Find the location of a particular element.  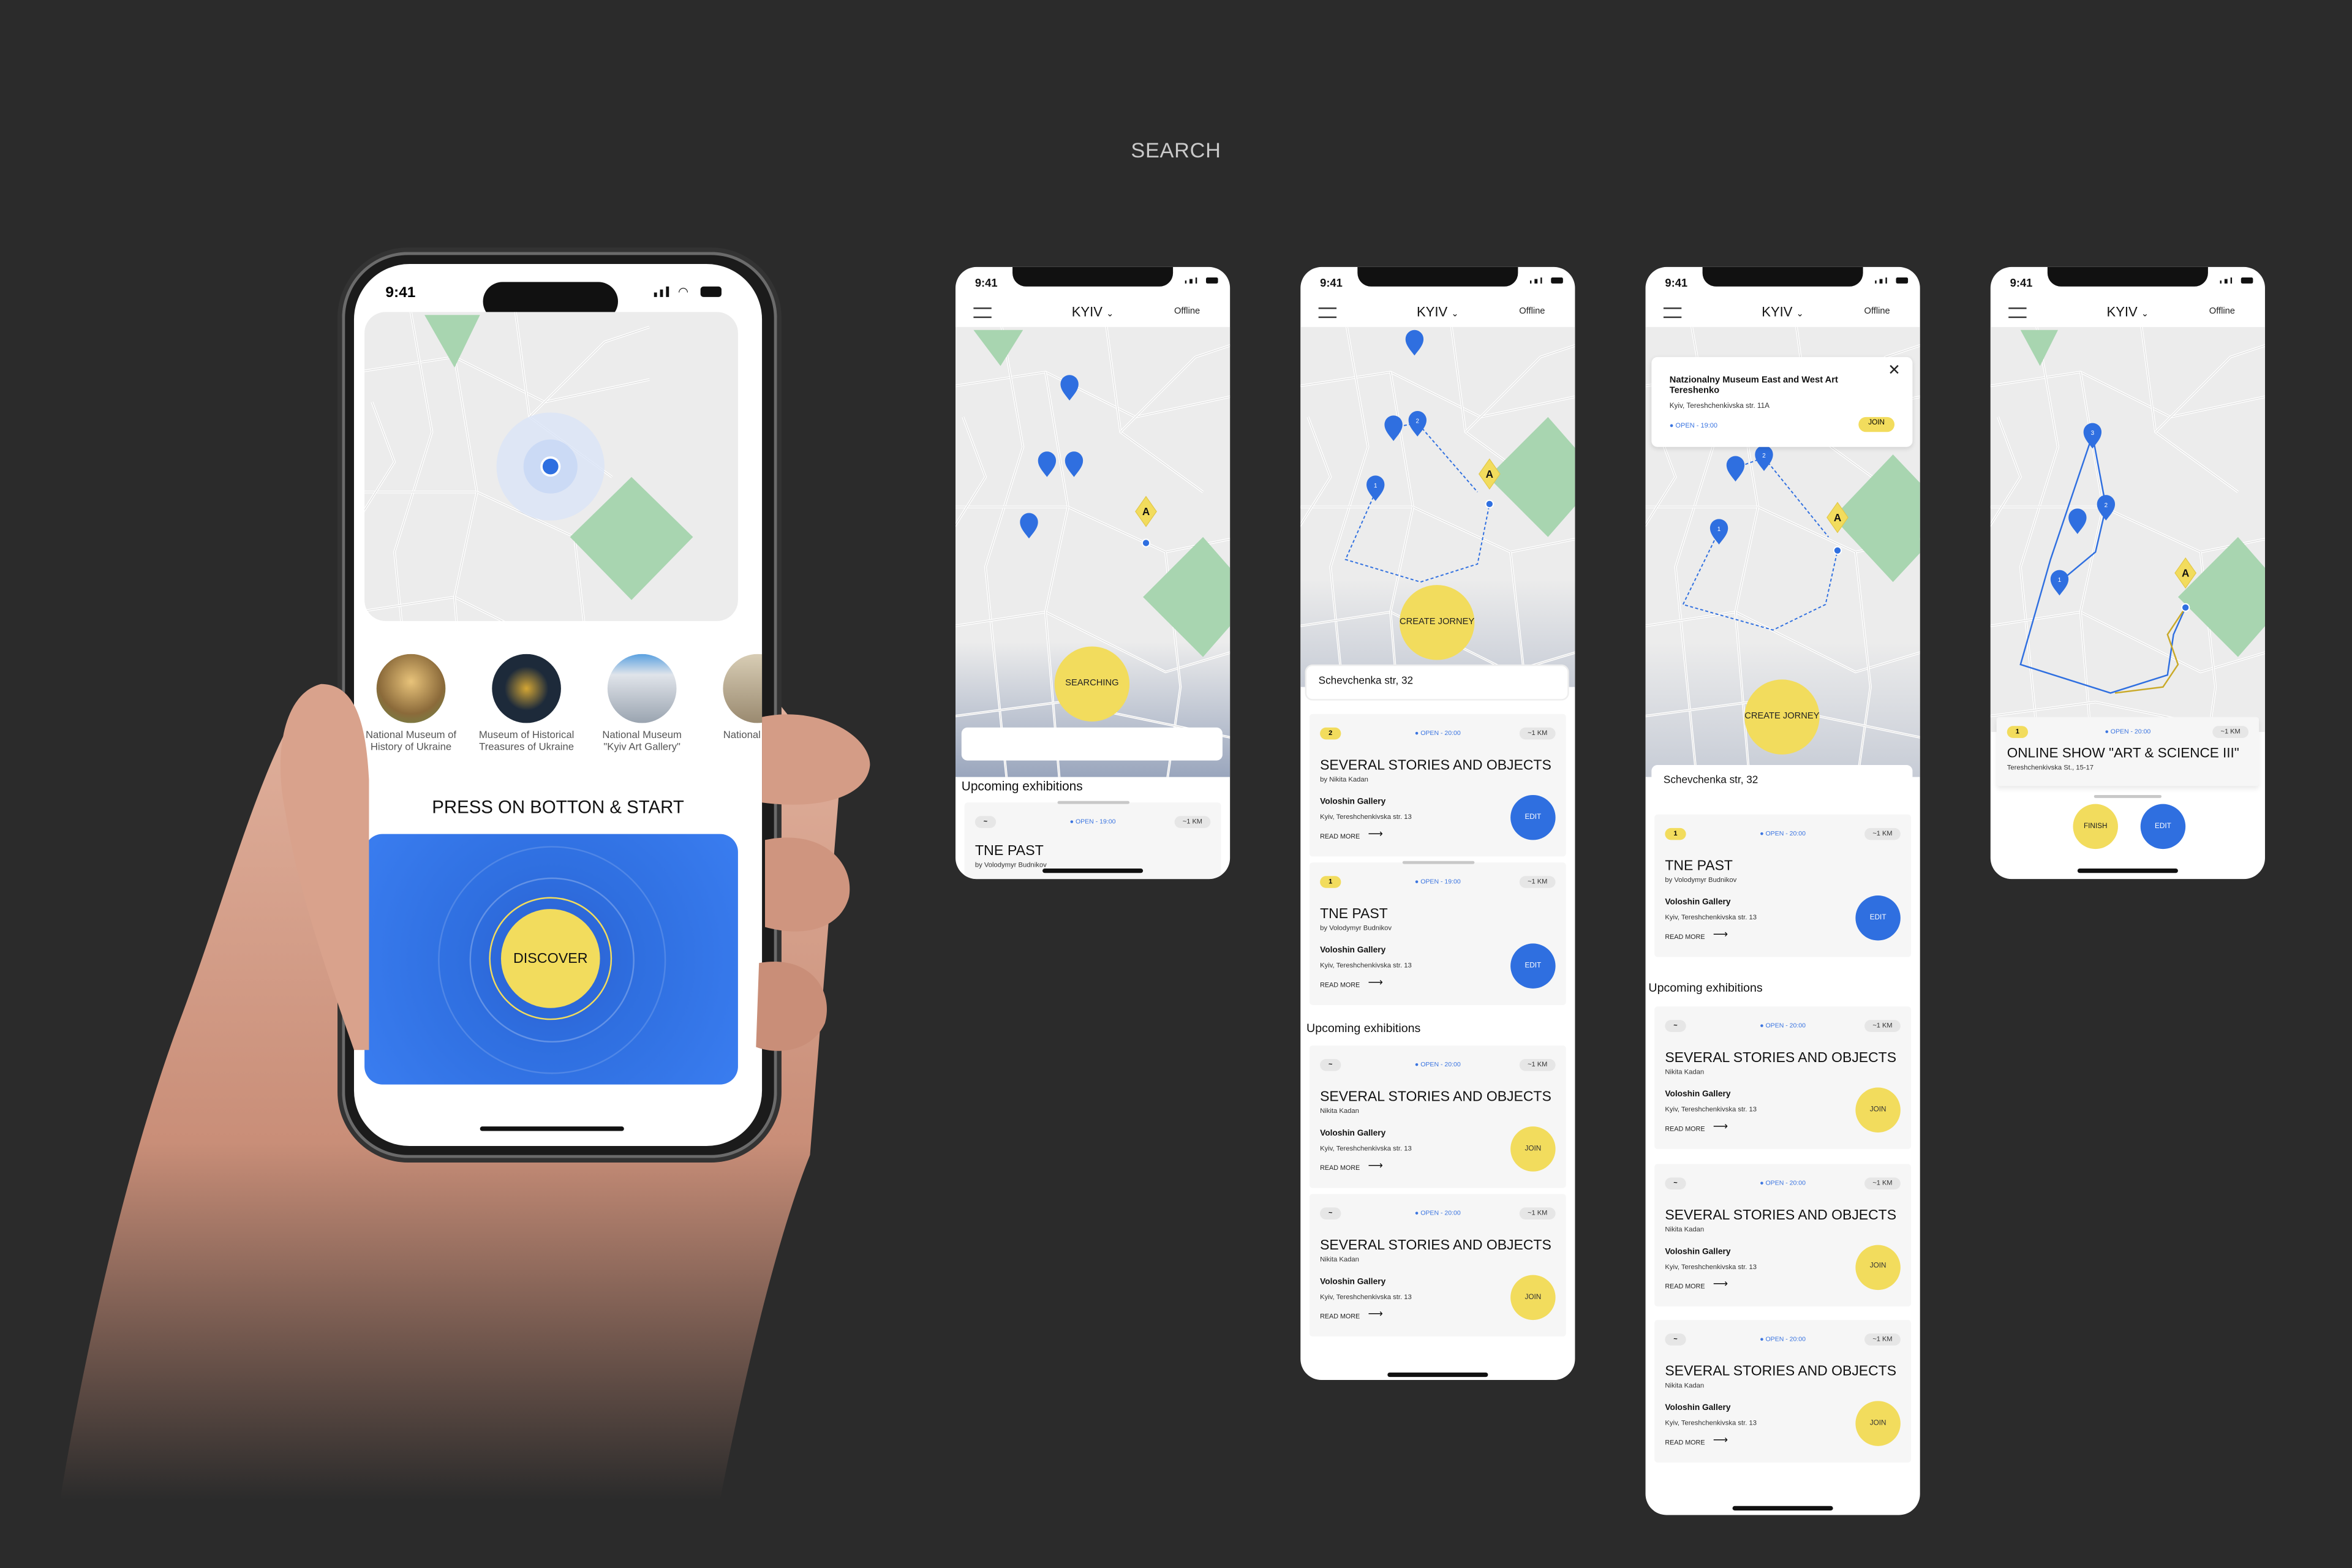

section-title: Upcoming exhibitions is located at coordinates (1022, 786).